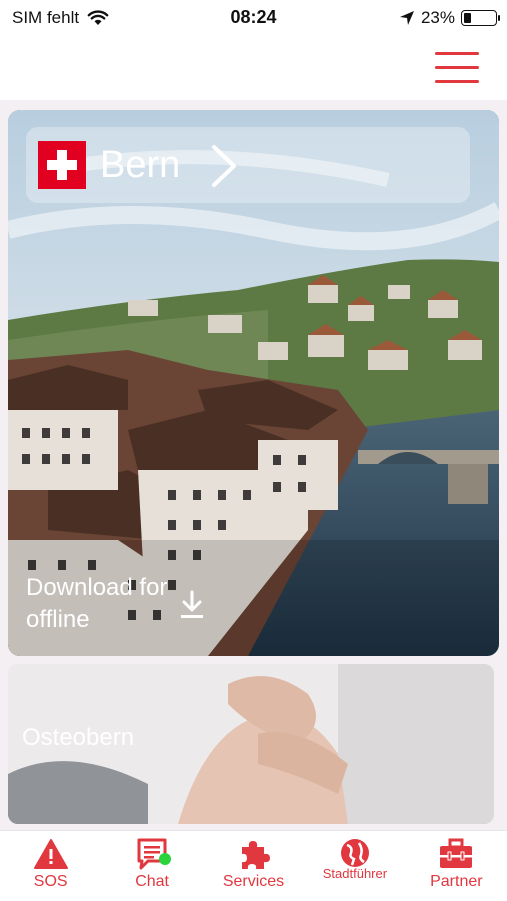 The width and height of the screenshot is (507, 901). What do you see at coordinates (248, 165) in the screenshot?
I see `city-selector-button: Bern` at bounding box center [248, 165].